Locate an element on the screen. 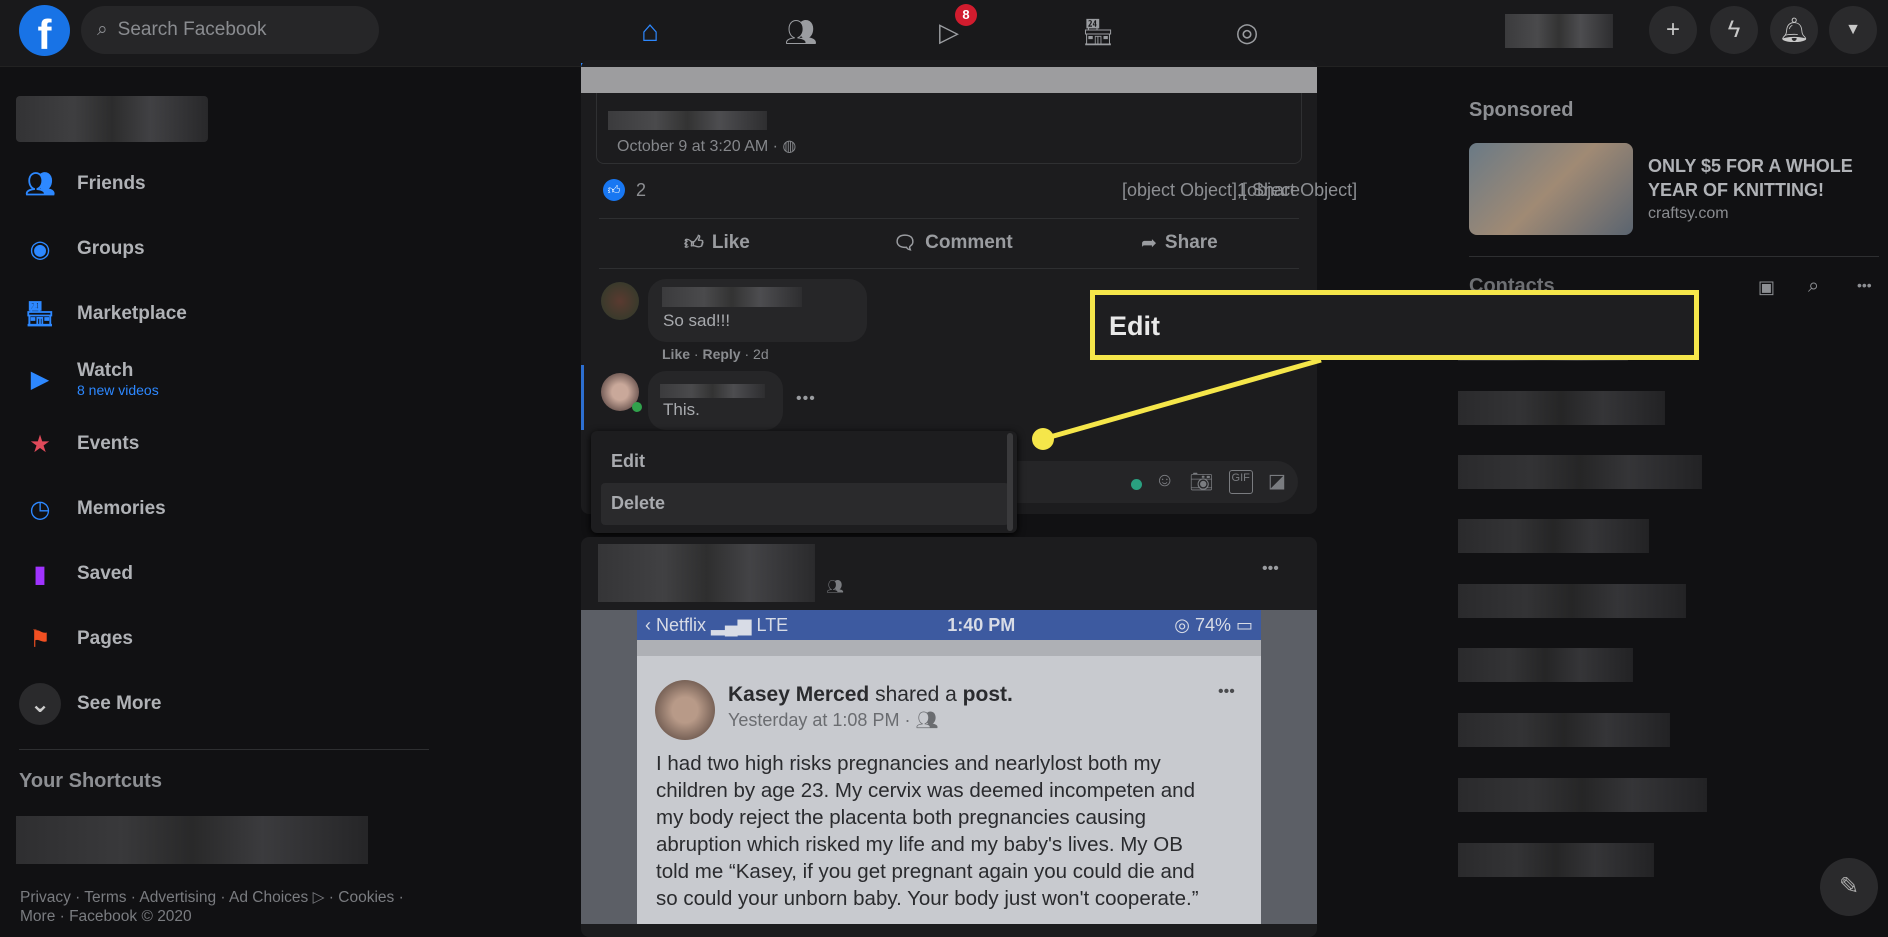  callout-box is located at coordinates (1394, 325).